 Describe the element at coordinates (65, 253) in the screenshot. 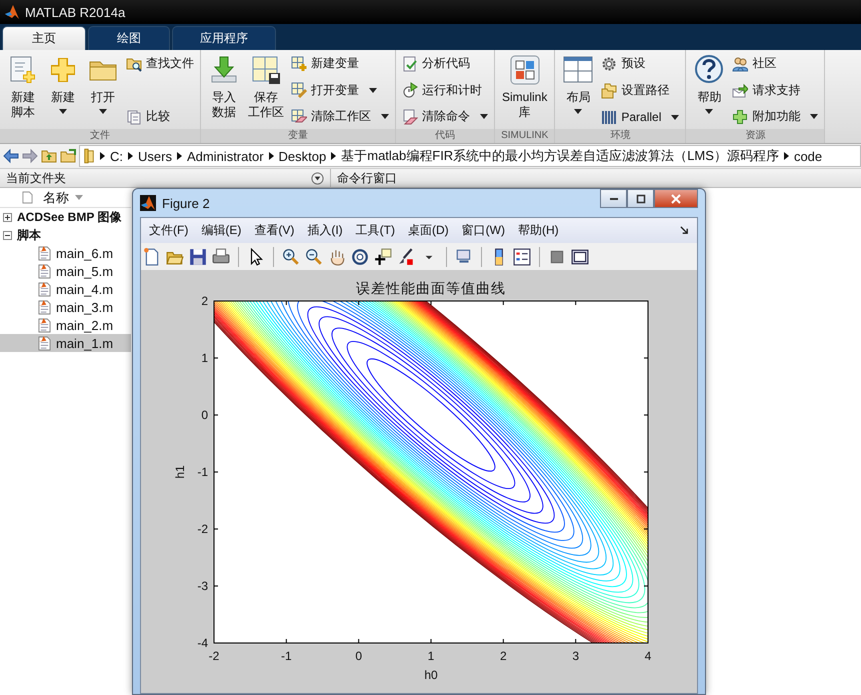

I see `file-row: main_6.m` at that location.